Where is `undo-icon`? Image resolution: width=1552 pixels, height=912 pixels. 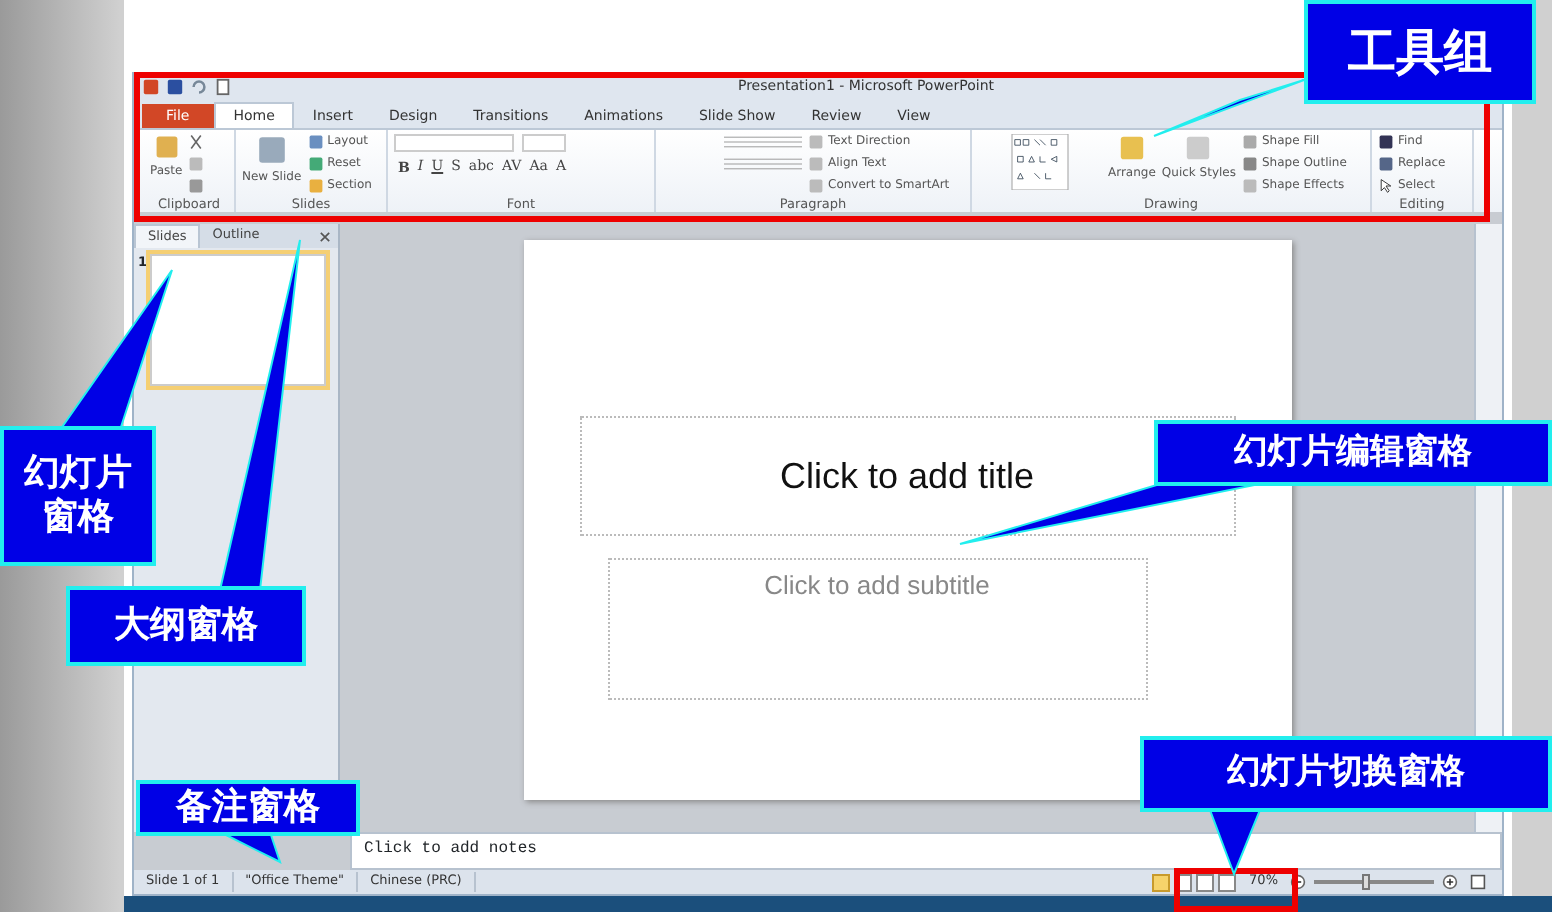 undo-icon is located at coordinates (199, 87).